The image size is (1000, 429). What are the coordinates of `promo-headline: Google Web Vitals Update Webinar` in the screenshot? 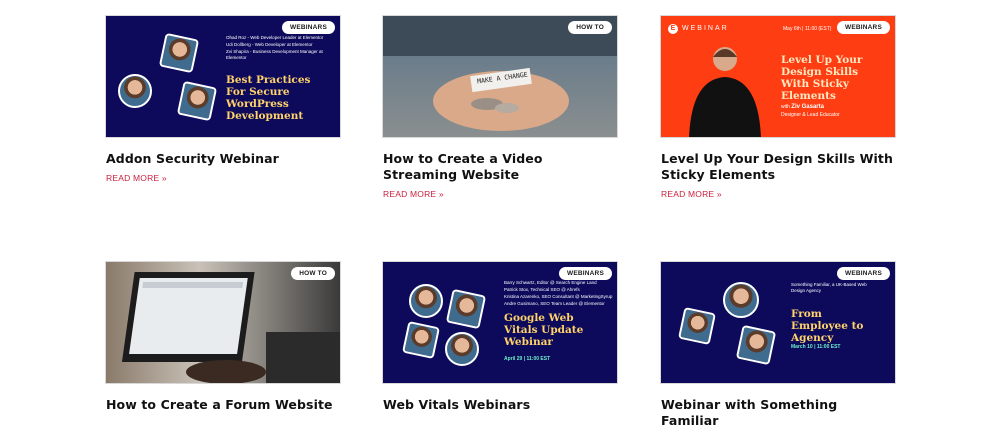 It's located at (544, 330).